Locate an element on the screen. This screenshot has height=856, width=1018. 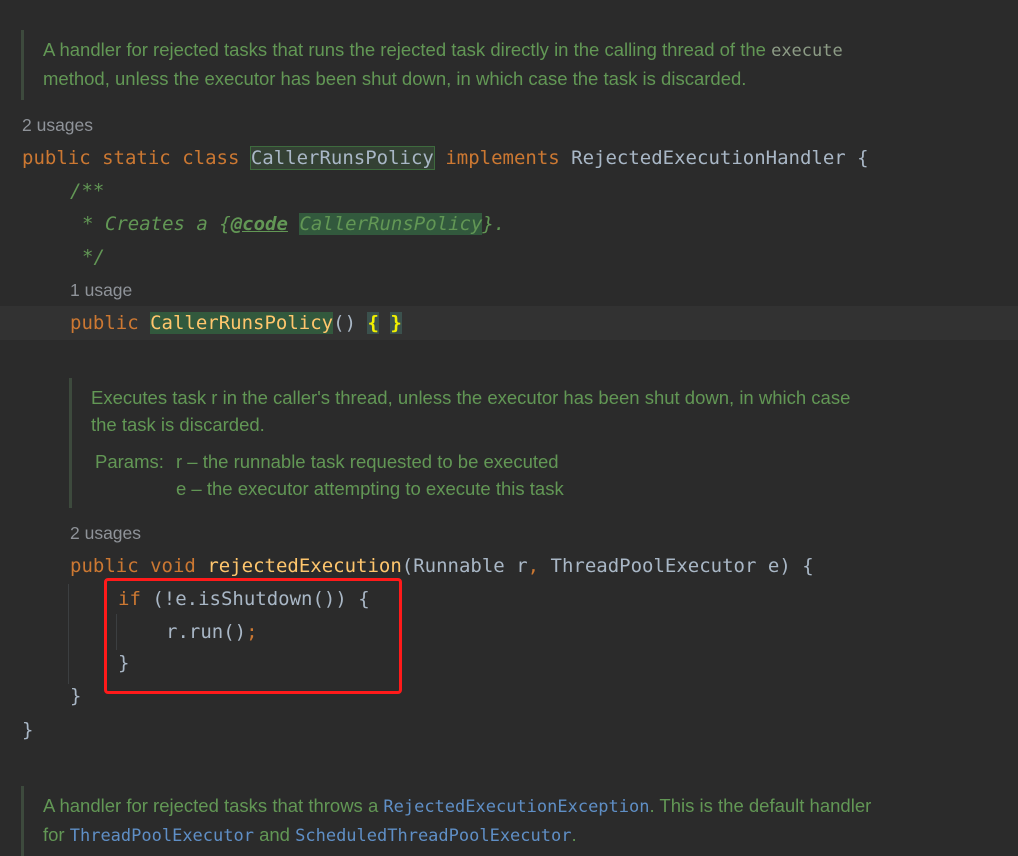
params-label: Params: is located at coordinates (129, 461).